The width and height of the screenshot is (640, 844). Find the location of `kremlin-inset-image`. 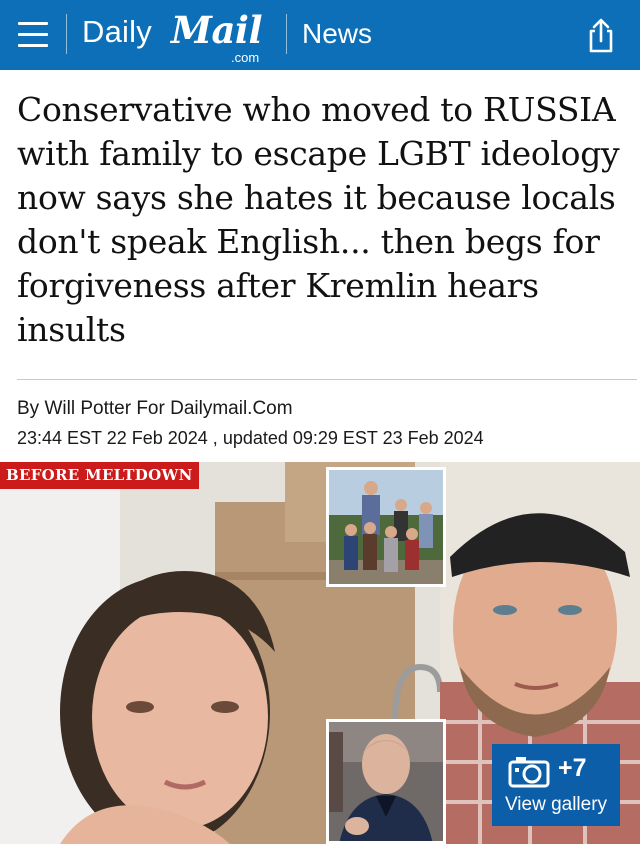

kremlin-inset-image is located at coordinates (386, 781).